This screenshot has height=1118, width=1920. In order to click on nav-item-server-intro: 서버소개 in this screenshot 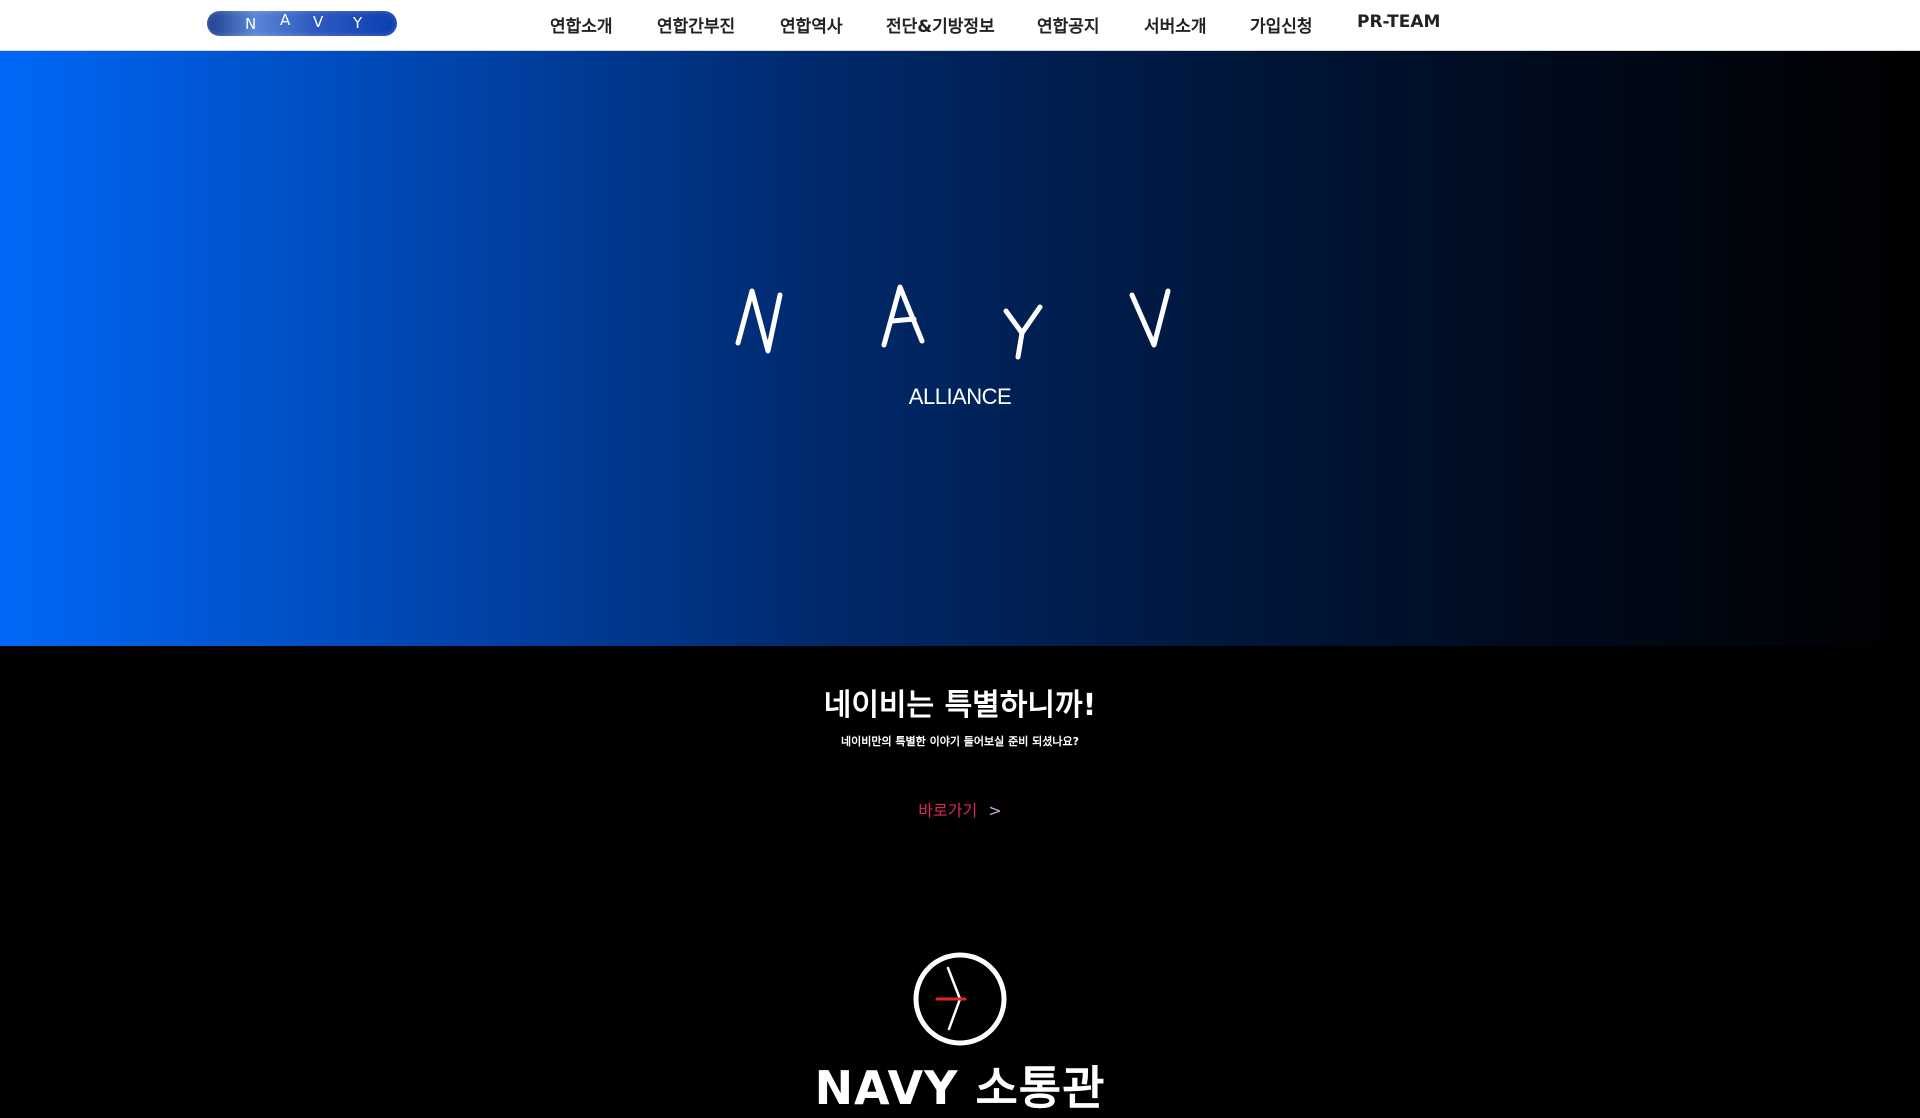, I will do `click(1175, 24)`.